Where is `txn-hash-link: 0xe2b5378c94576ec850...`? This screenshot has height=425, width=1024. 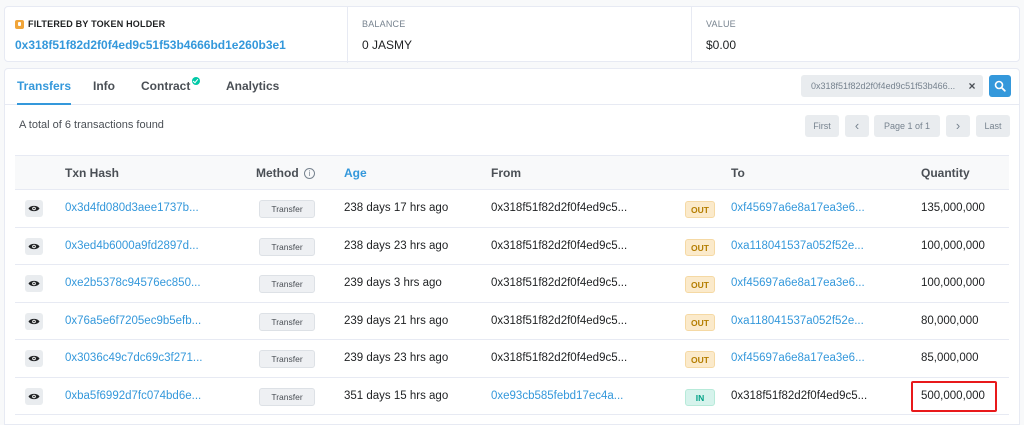
txn-hash-link: 0xe2b5378c94576ec850... is located at coordinates (133, 283).